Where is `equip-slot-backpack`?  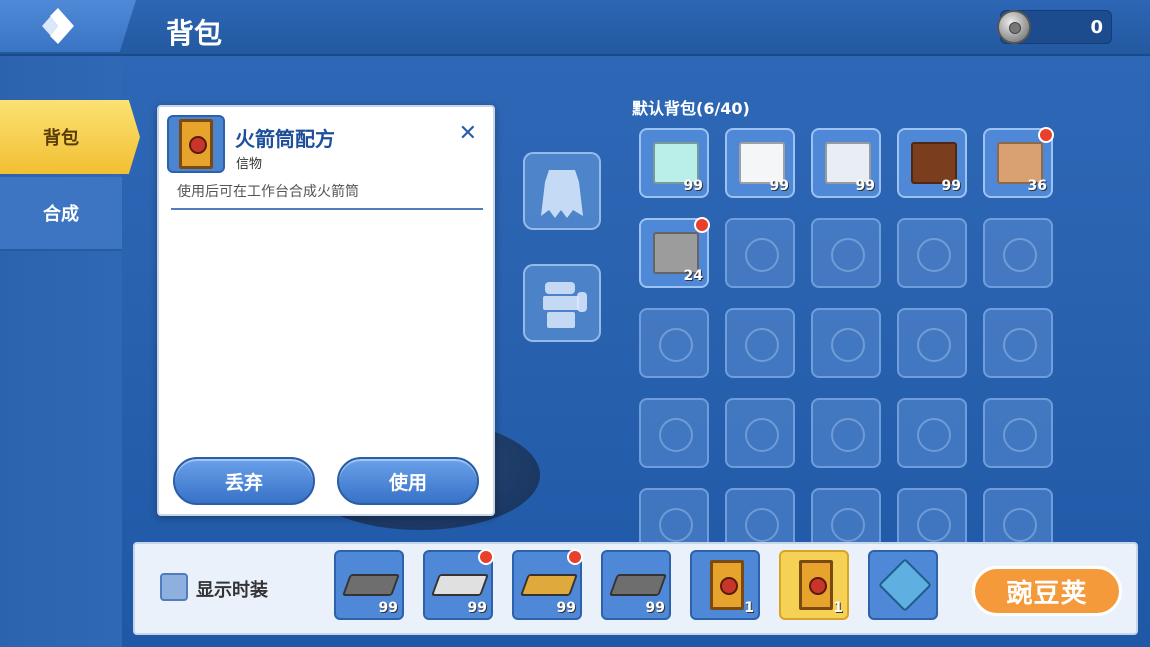 equip-slot-backpack is located at coordinates (562, 303).